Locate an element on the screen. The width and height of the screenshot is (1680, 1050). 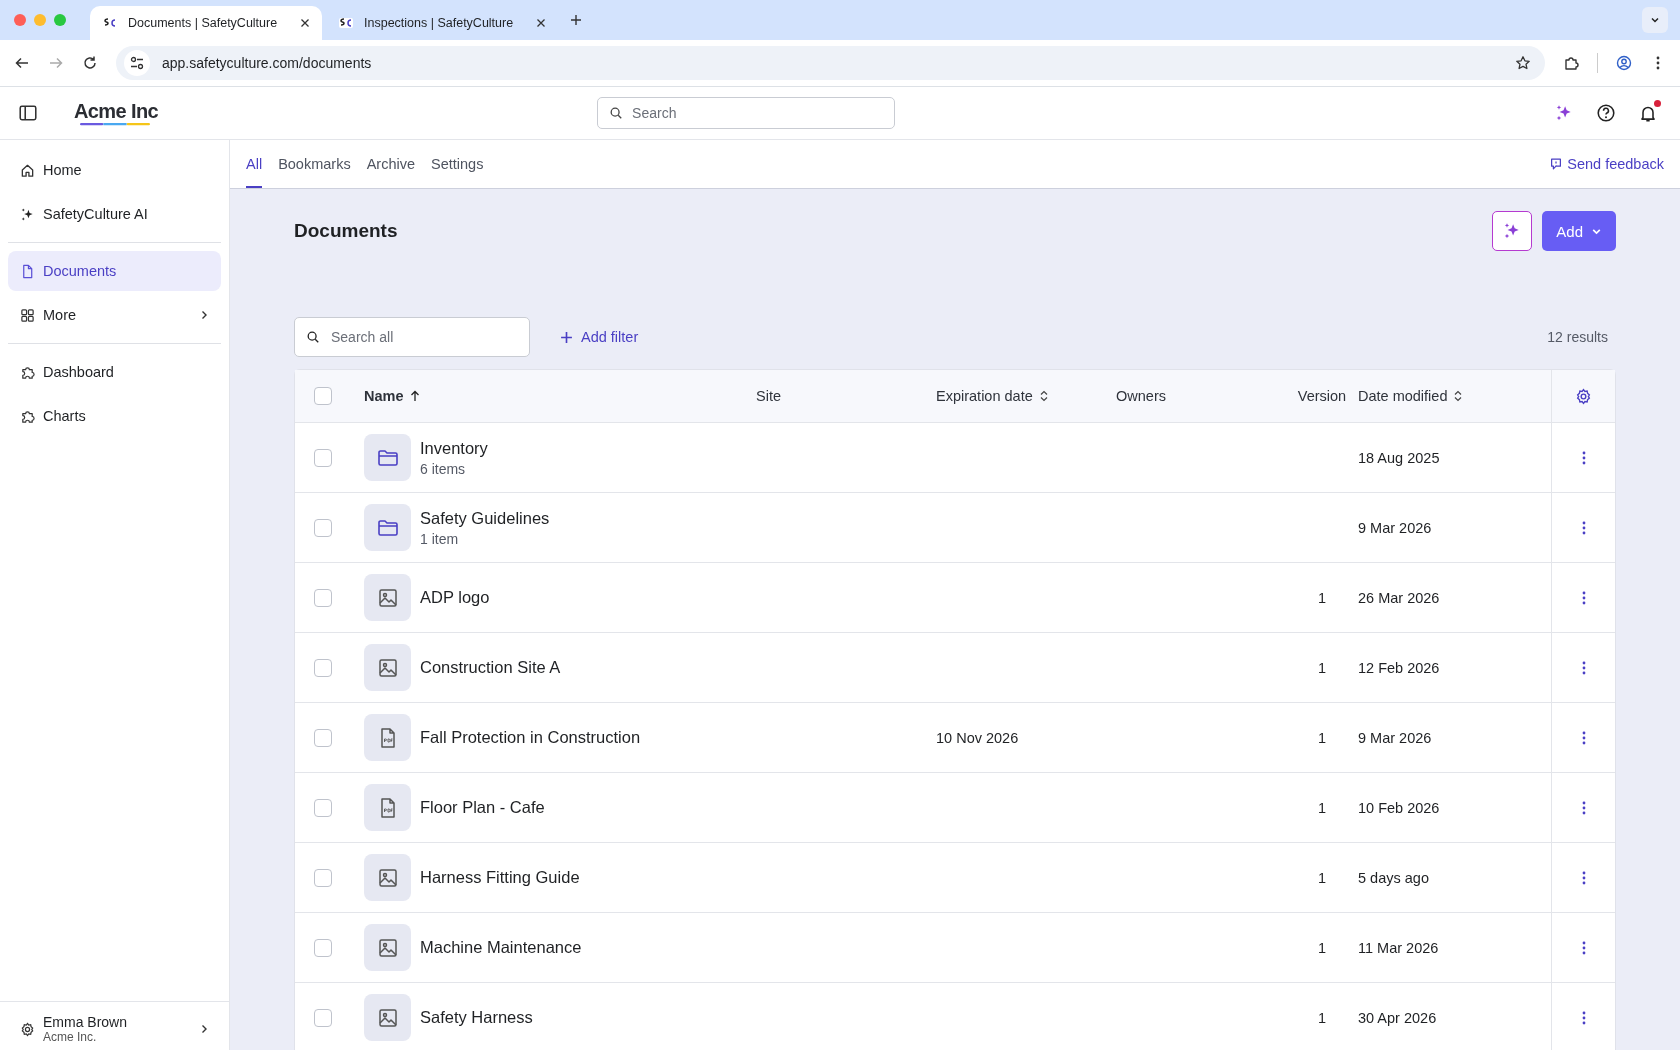
document-name: Safety Harness is located at coordinates (476, 1017).